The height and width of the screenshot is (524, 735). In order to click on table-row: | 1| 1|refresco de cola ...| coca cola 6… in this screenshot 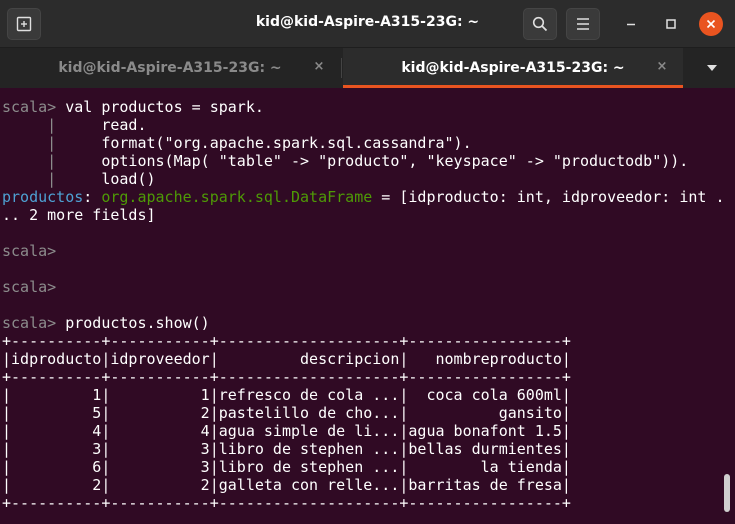, I will do `click(286, 395)`.